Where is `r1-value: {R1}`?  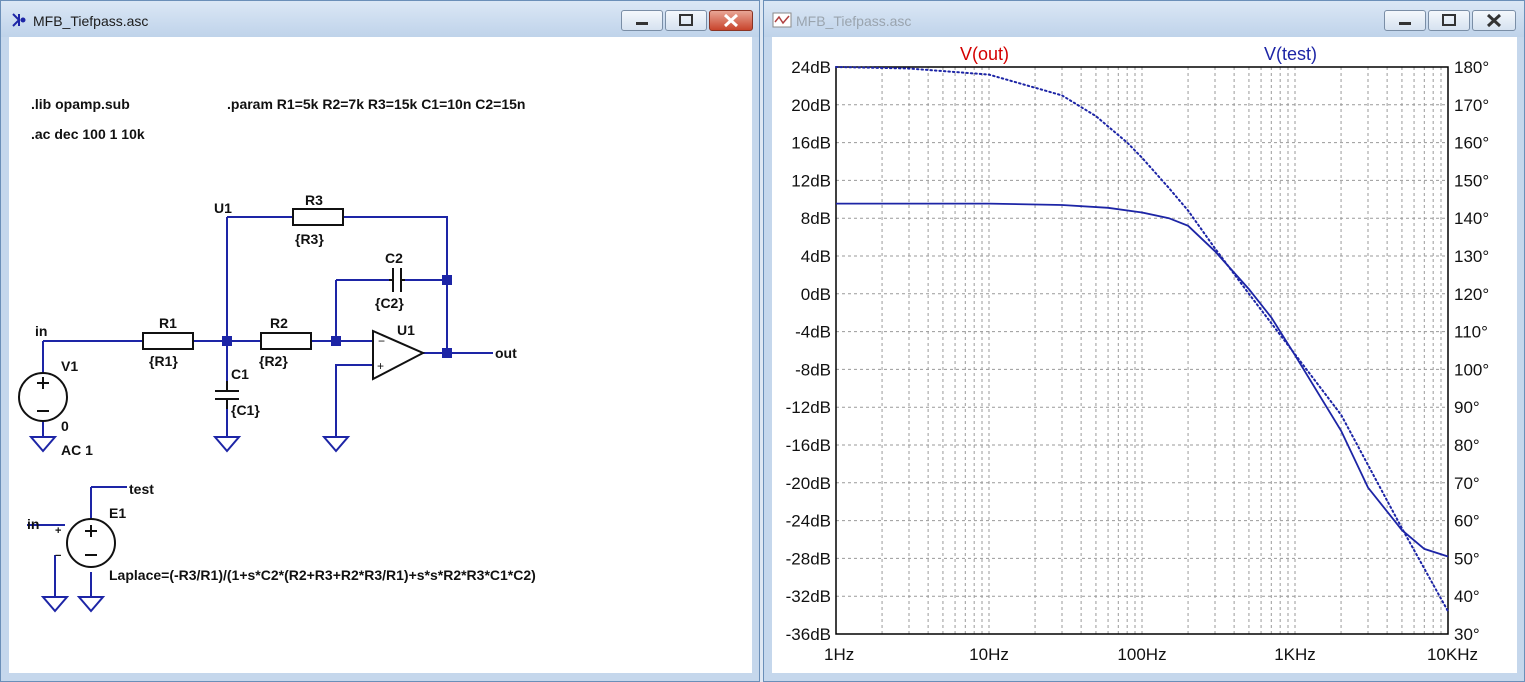 r1-value: {R1} is located at coordinates (163, 361).